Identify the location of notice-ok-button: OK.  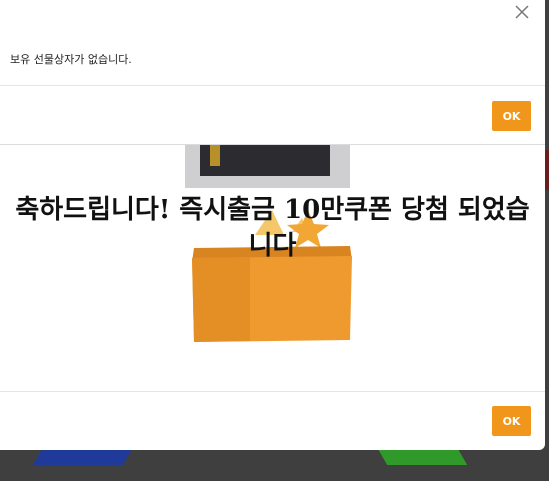
(511, 116).